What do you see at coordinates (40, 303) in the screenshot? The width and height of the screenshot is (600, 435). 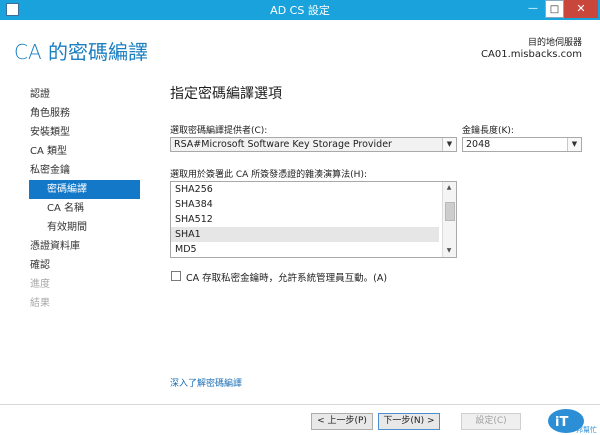 I see `nav-item-results: 結果` at bounding box center [40, 303].